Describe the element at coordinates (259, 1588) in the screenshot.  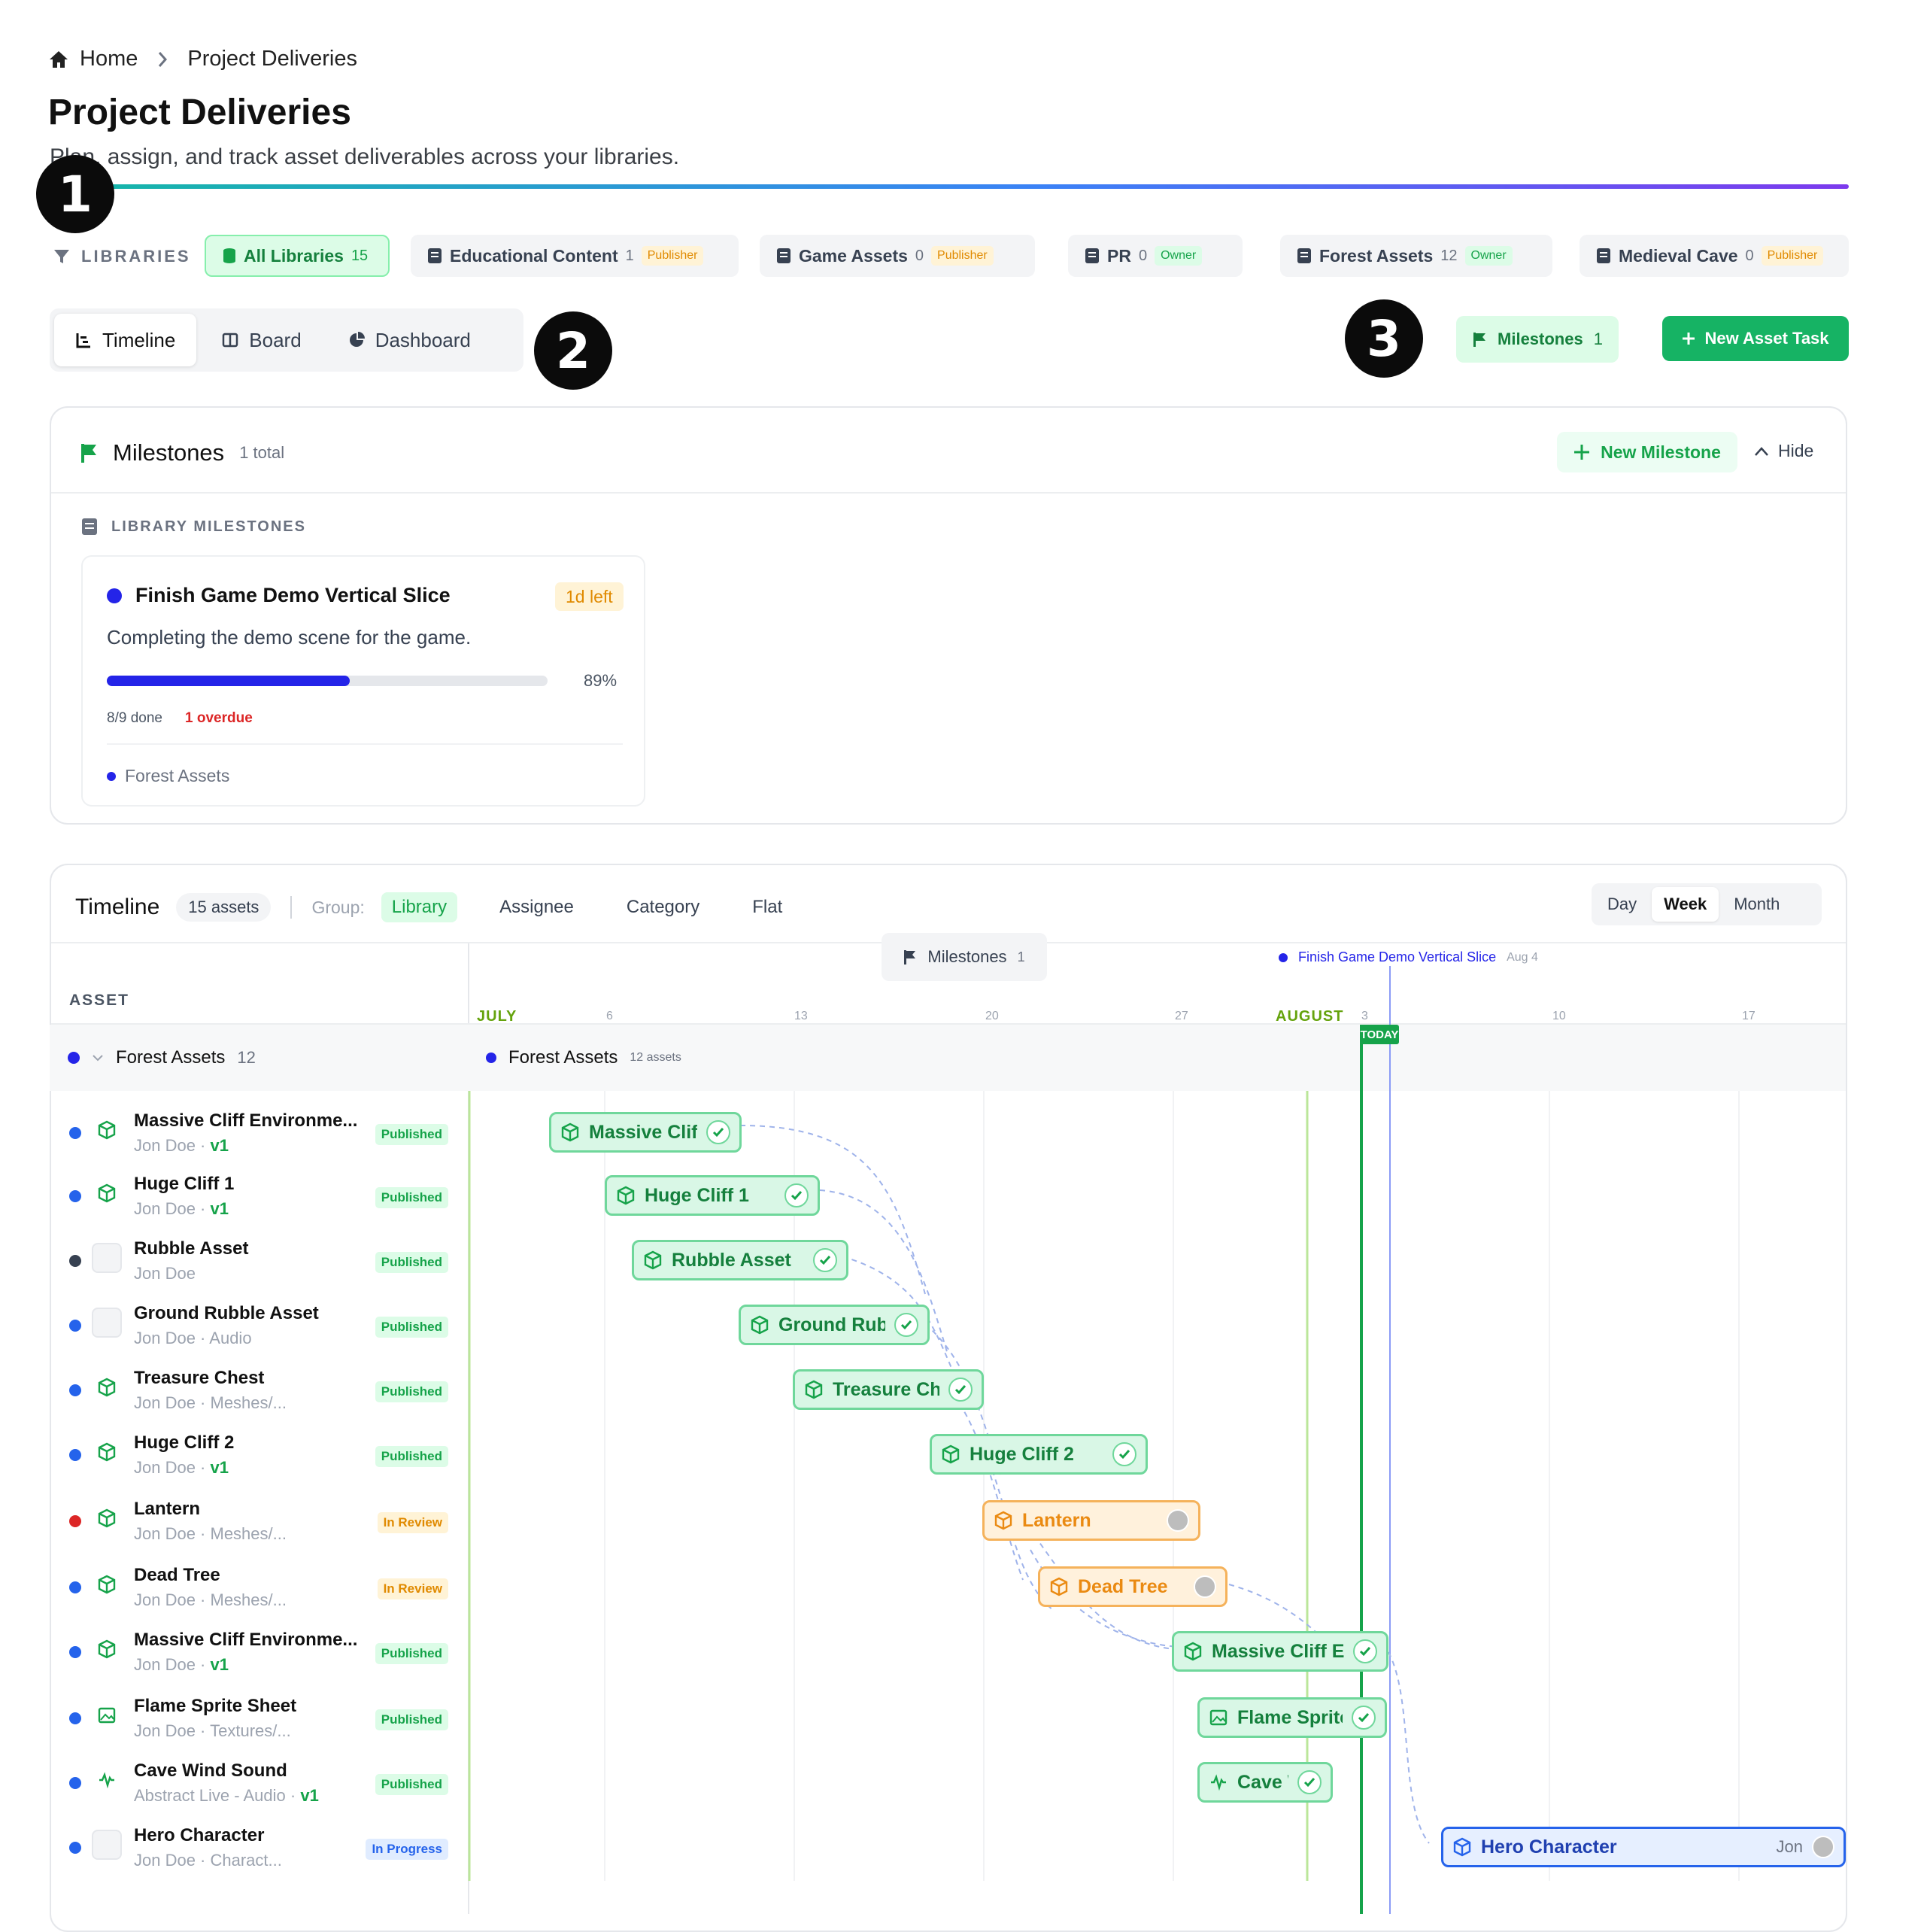
I see `asset-row: Dead Tree Jon Doe · Meshes/... In Review` at that location.